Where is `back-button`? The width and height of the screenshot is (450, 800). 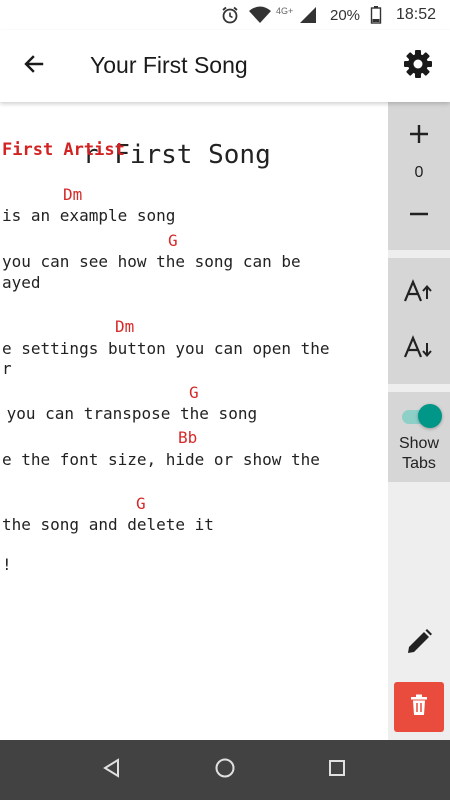 back-button is located at coordinates (34, 66).